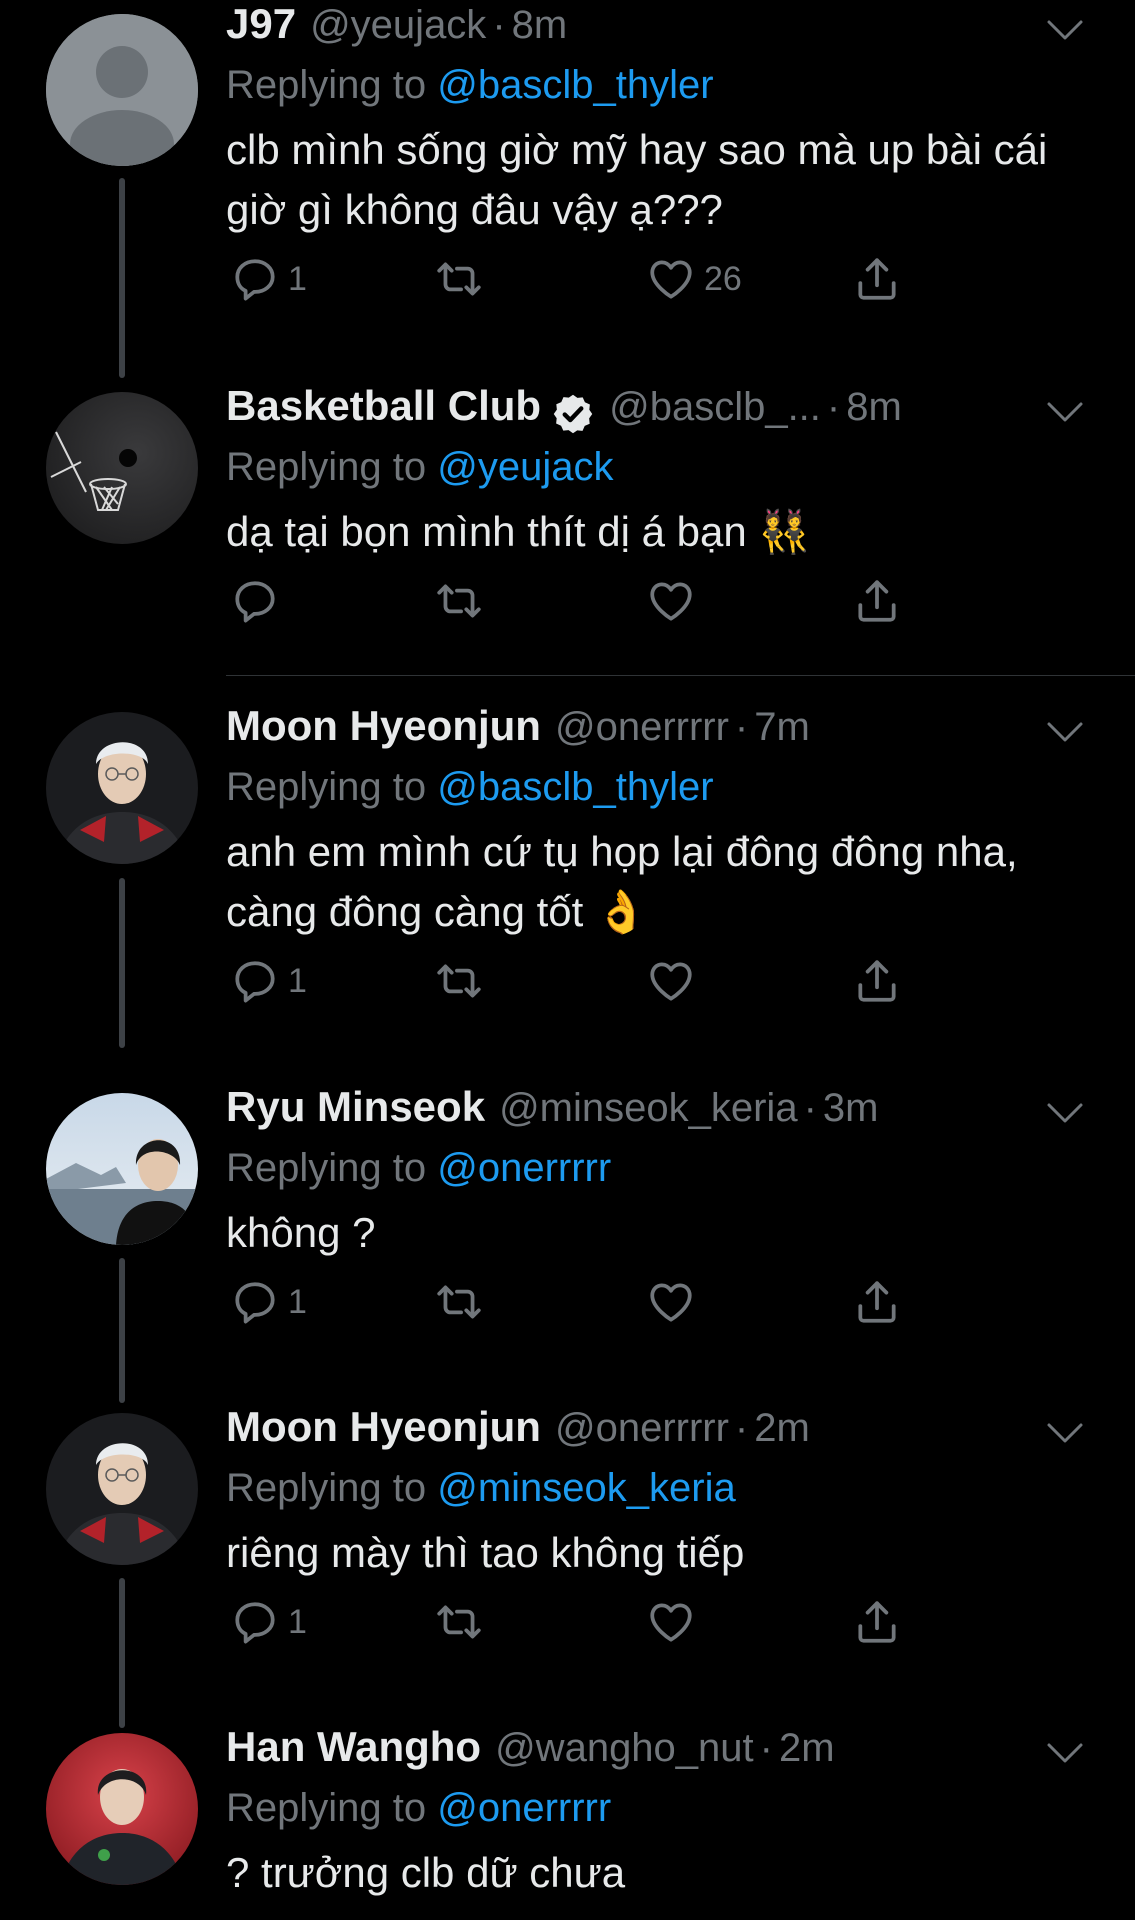  I want to click on timestamp: 3m, so click(851, 1108).